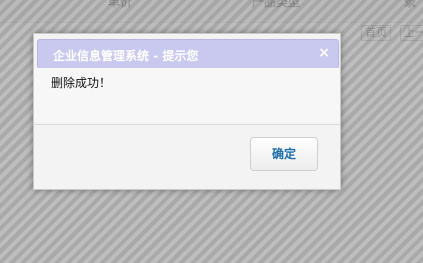 The width and height of the screenshot is (423, 263). What do you see at coordinates (187, 124) in the screenshot?
I see `dialog-divider` at bounding box center [187, 124].